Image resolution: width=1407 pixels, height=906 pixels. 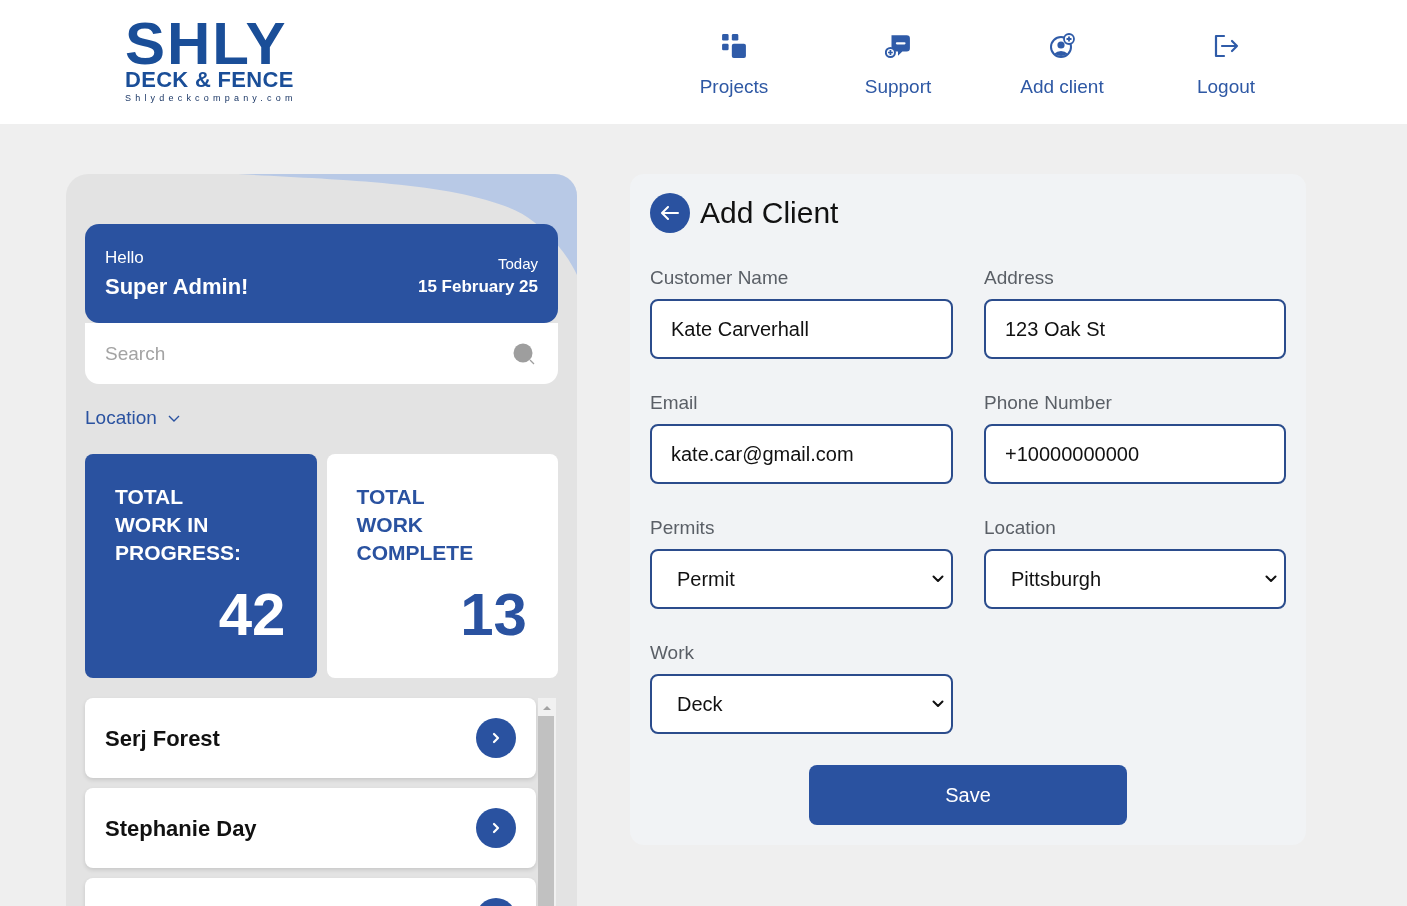 What do you see at coordinates (206, 44) in the screenshot?
I see `logo-wordmark: SHLY` at bounding box center [206, 44].